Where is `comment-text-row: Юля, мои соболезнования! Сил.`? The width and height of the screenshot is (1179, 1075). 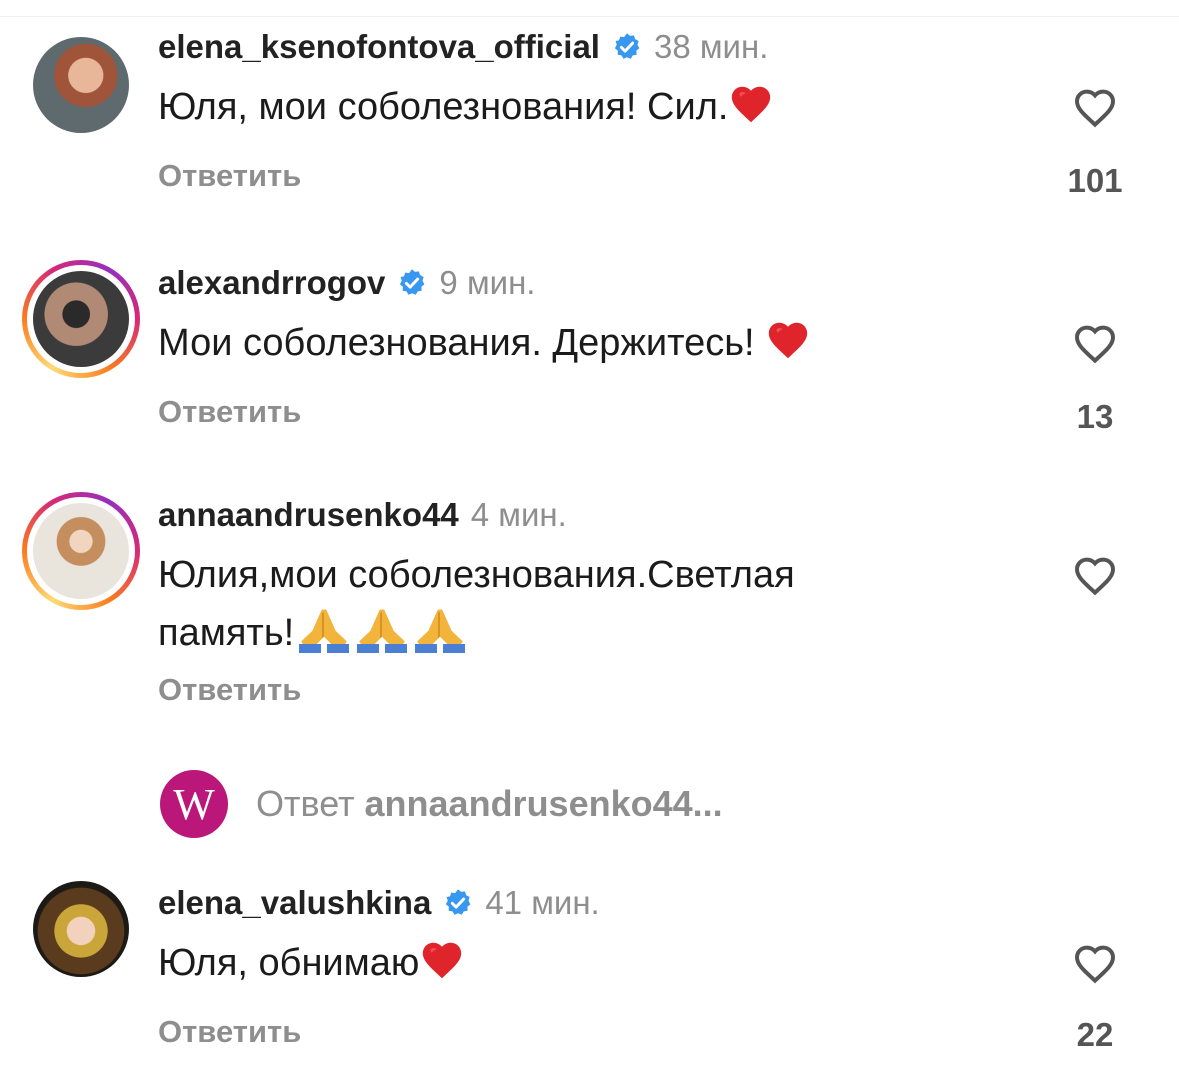 comment-text-row: Юля, мои соболезнования! Сил. is located at coordinates (588, 107).